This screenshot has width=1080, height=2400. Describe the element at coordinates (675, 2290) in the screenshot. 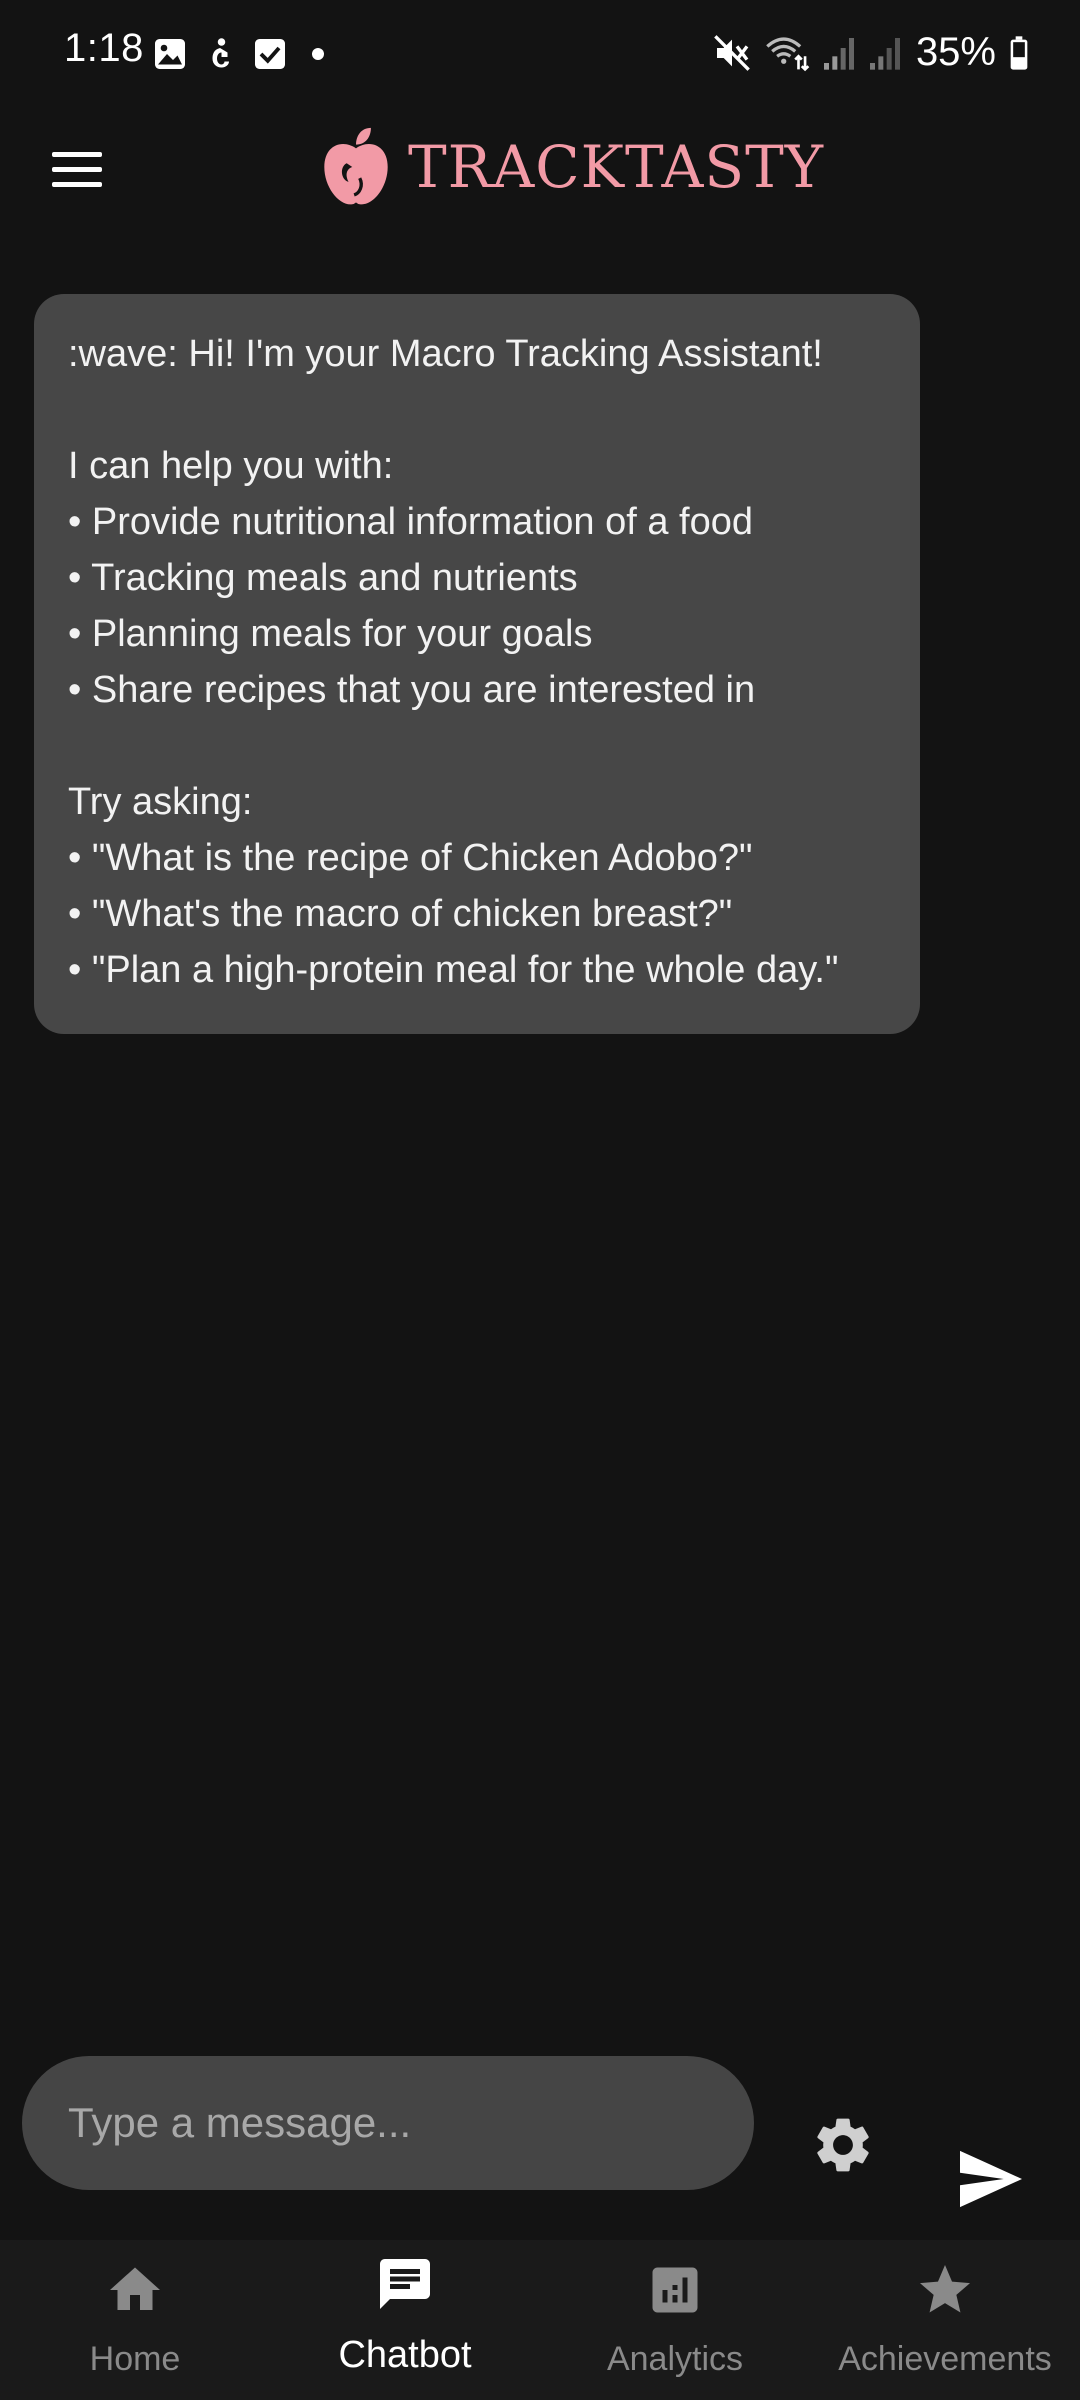

I see `analytics-icon` at that location.